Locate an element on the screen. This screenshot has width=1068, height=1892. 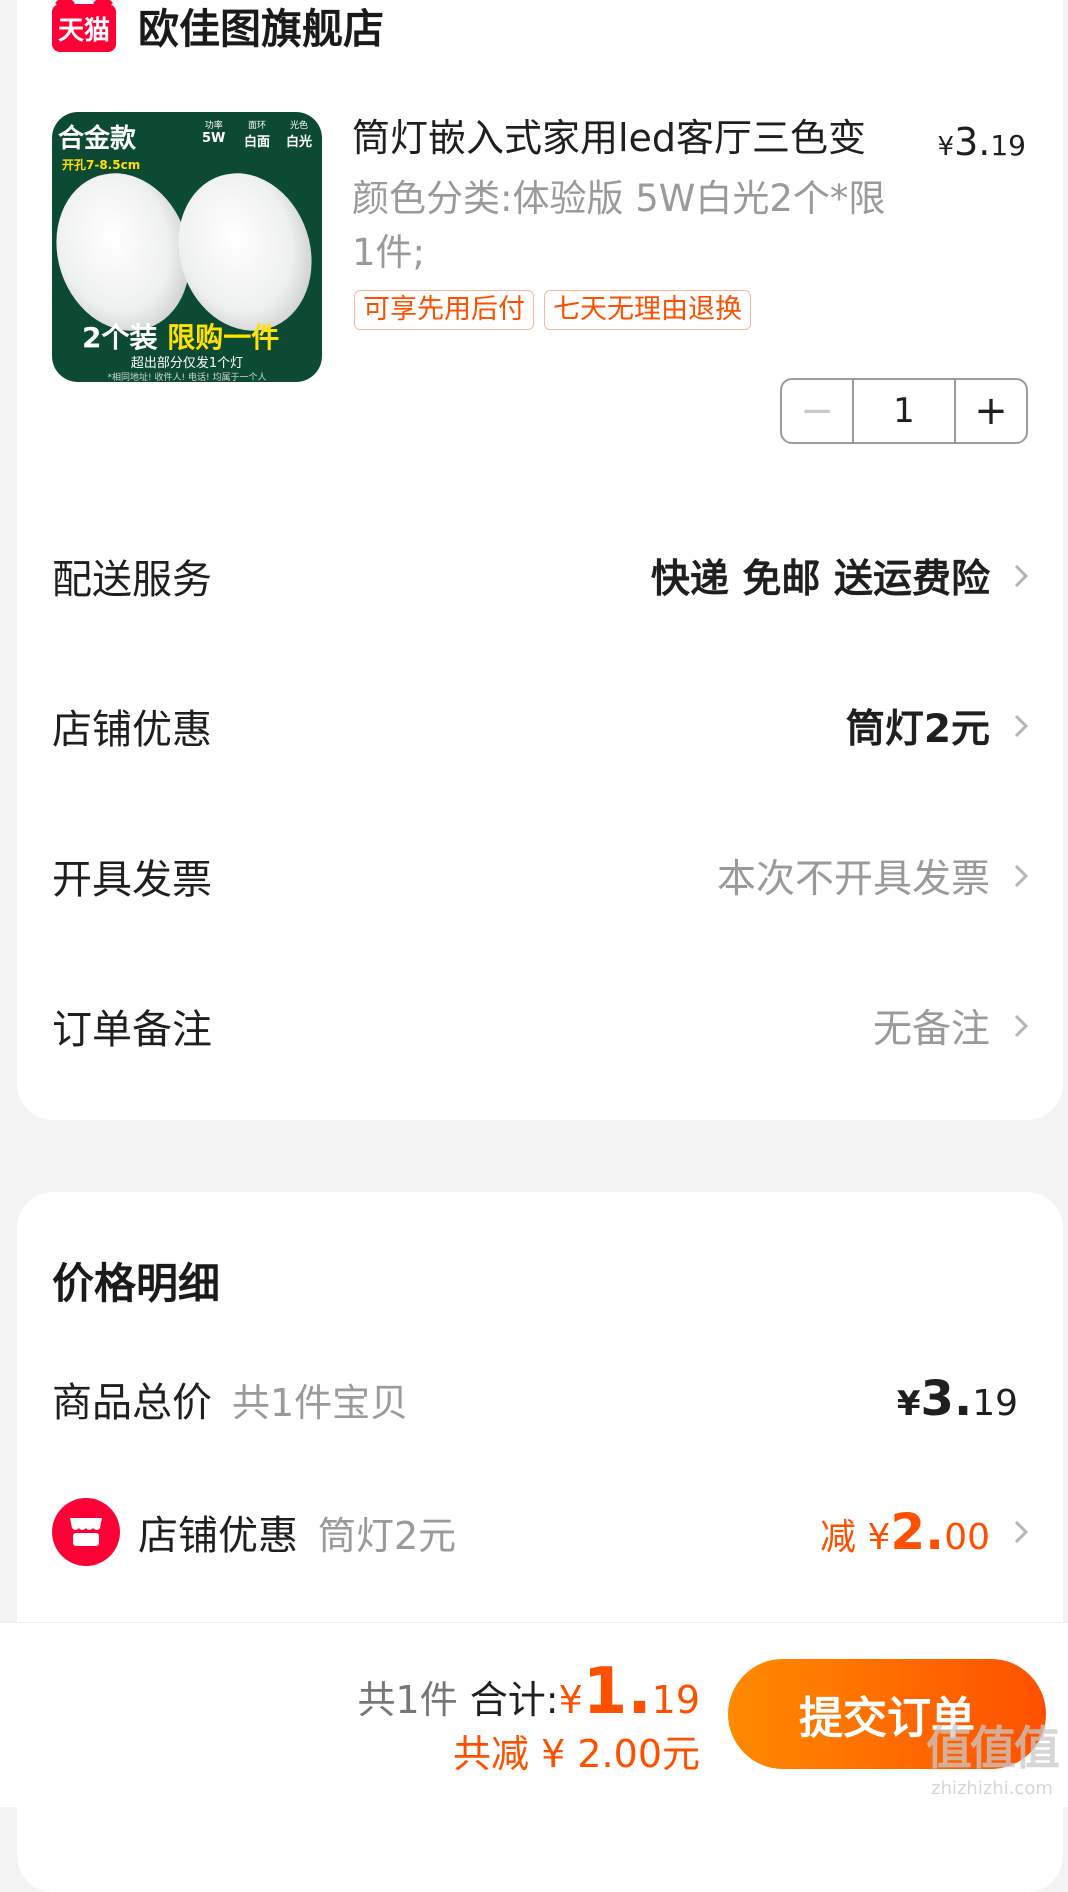
image-title: 合金款 is located at coordinates (97, 139).